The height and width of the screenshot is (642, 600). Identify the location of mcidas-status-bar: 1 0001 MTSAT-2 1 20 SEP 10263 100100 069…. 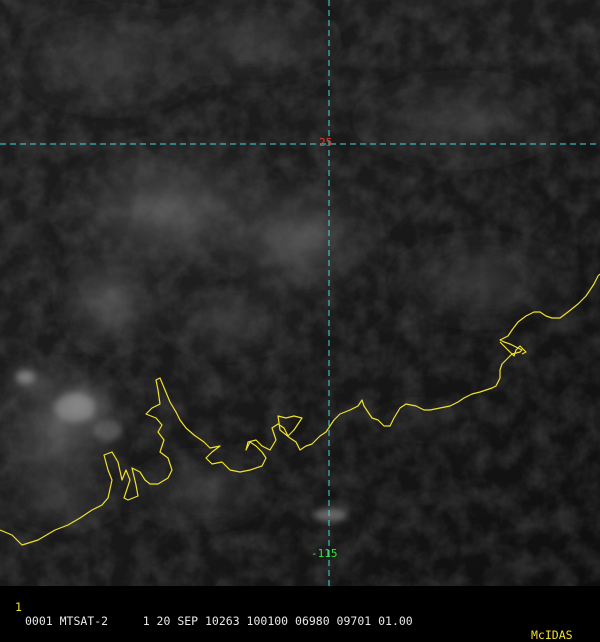
(300, 614).